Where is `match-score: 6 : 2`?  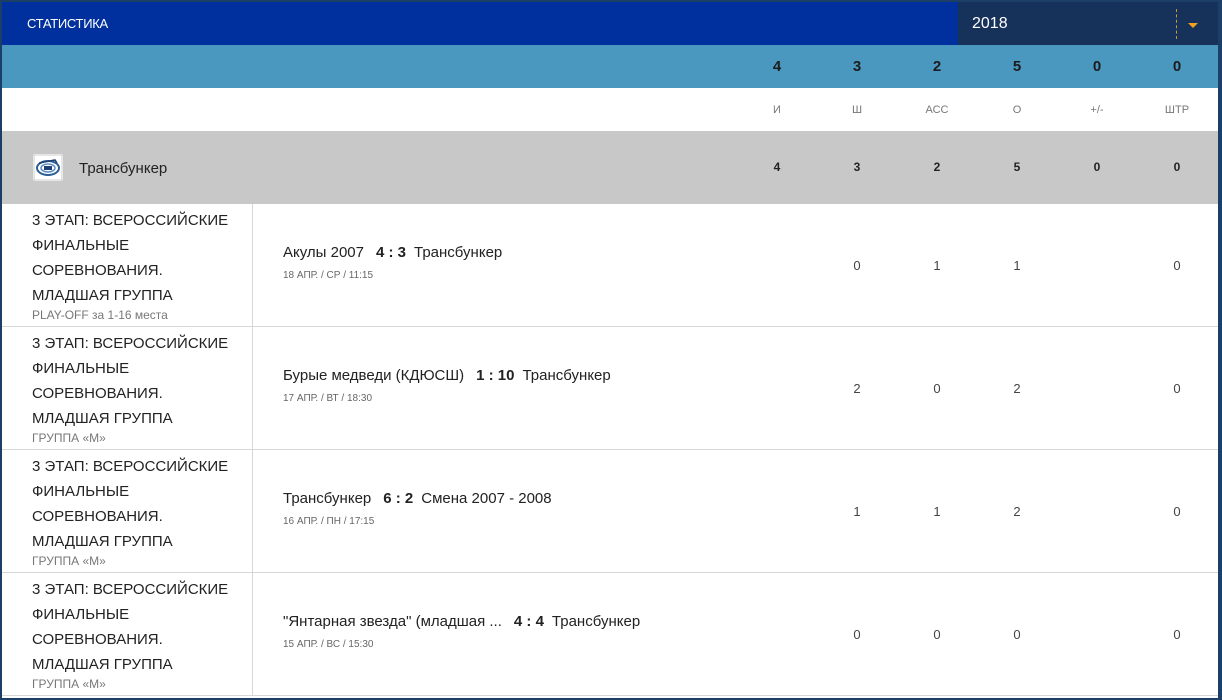 match-score: 6 : 2 is located at coordinates (398, 498).